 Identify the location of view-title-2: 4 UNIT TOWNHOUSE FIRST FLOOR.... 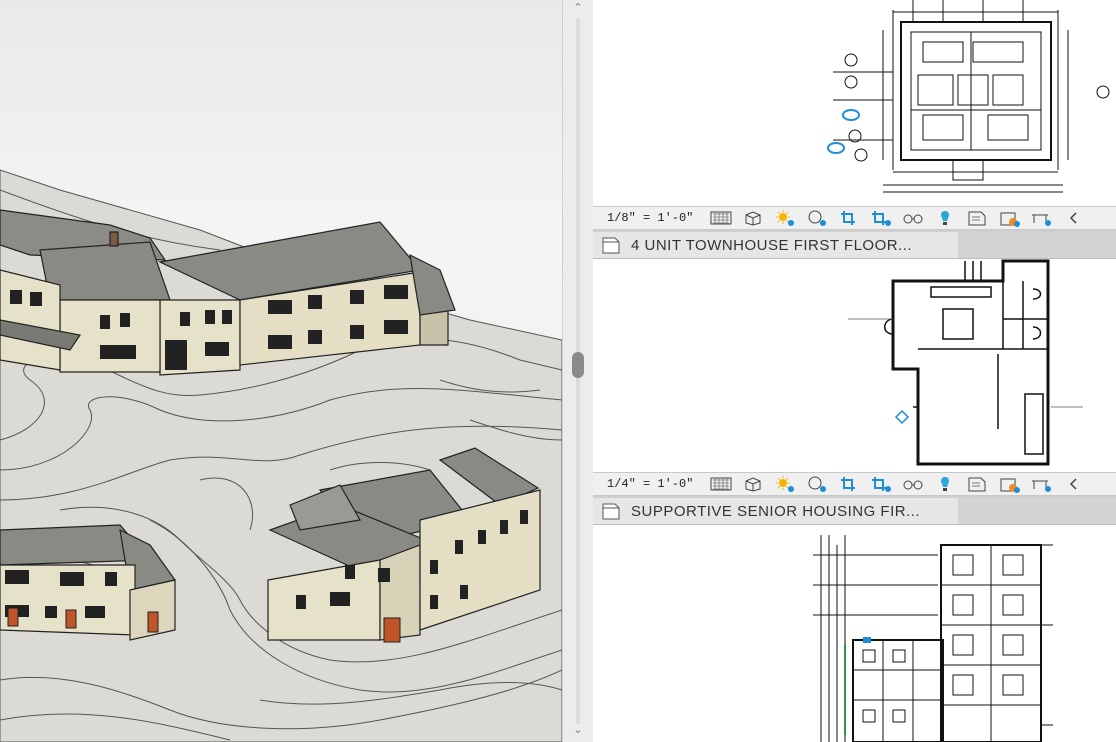
(772, 245).